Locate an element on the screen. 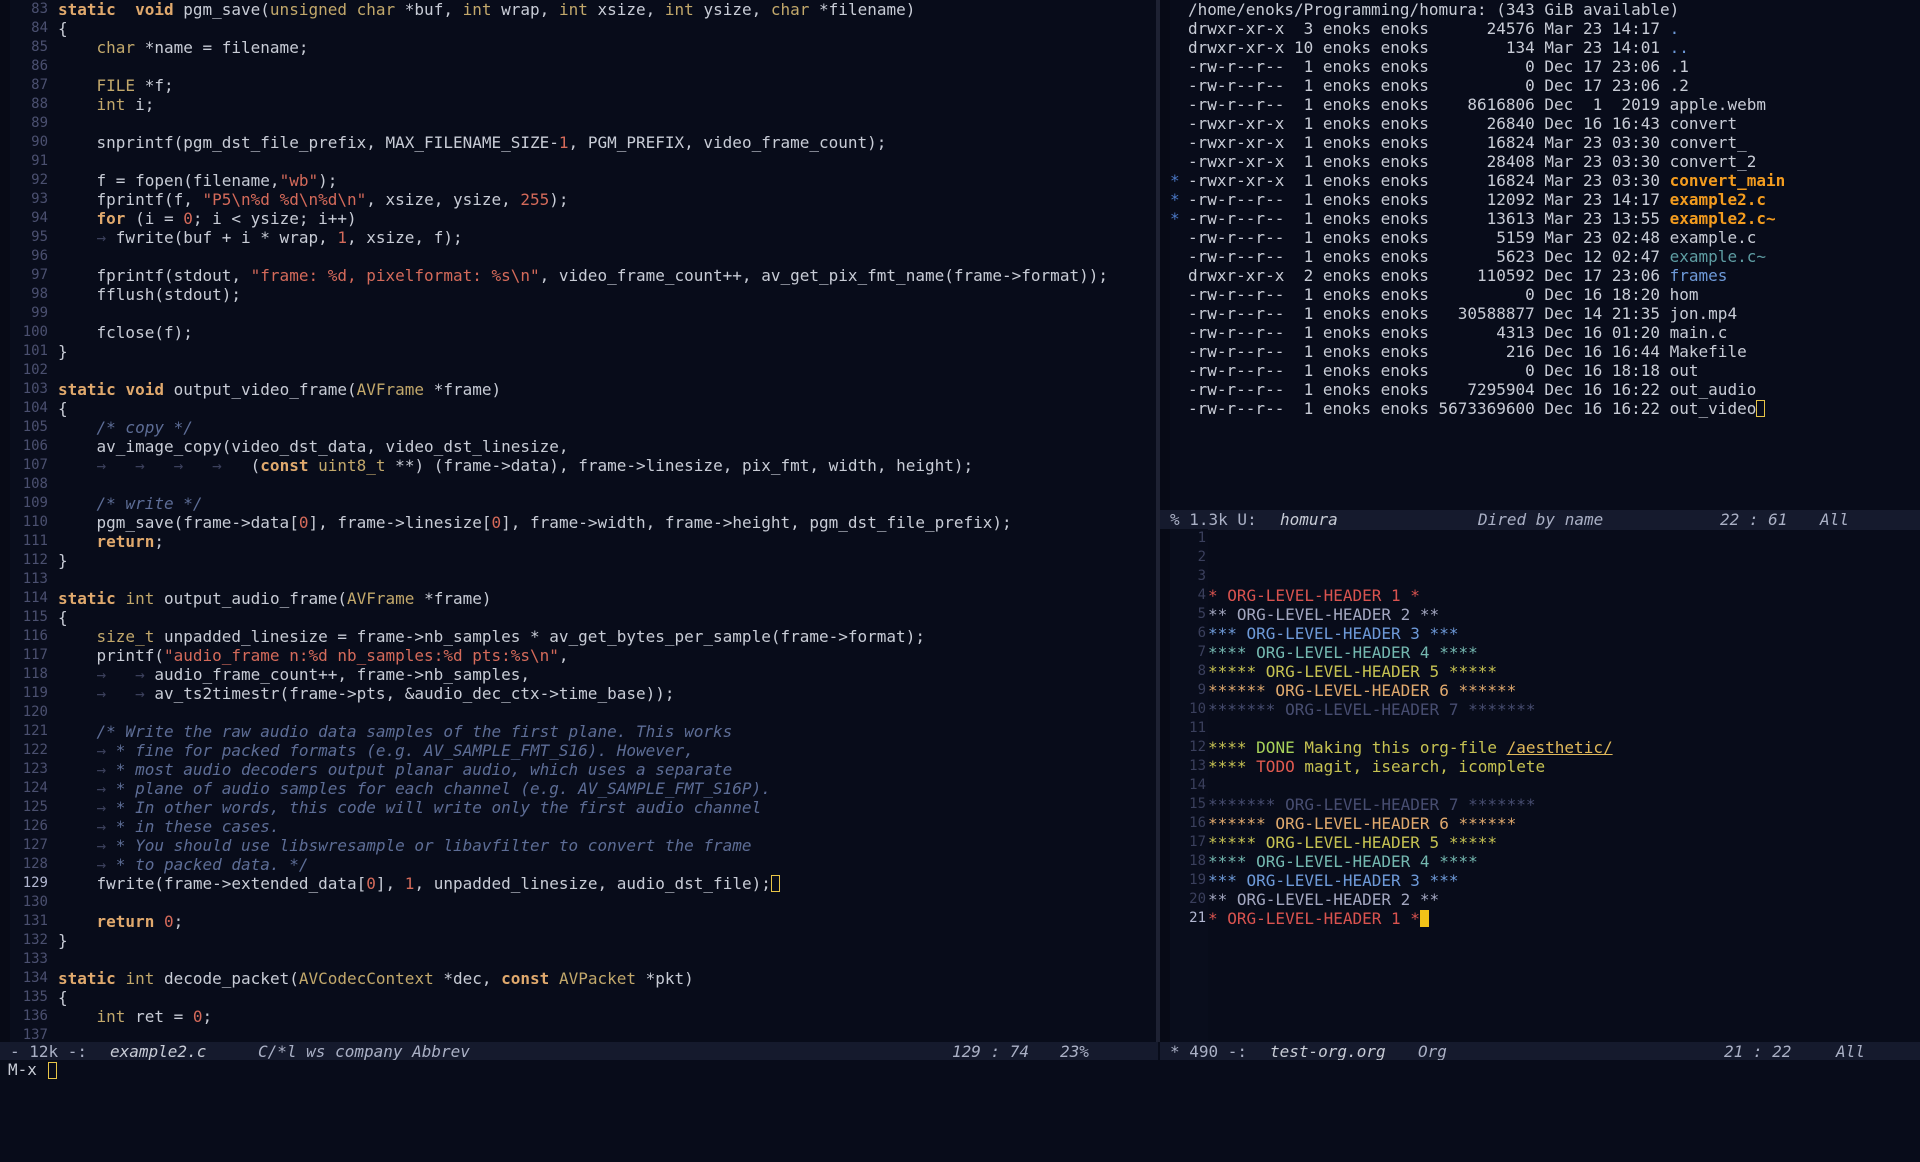 This screenshot has height=1162, width=1920. code-line: /* write */ is located at coordinates (130, 503).